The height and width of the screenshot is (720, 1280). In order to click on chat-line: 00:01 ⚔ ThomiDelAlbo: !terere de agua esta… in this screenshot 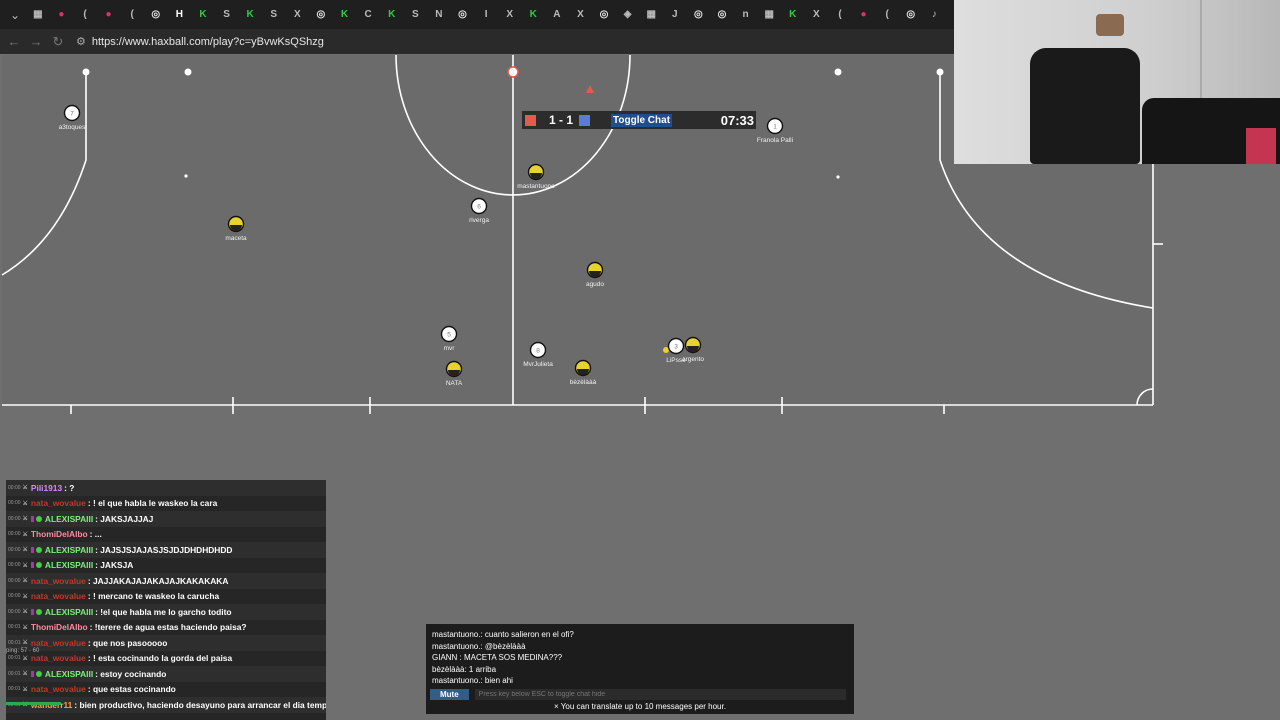, I will do `click(166, 628)`.